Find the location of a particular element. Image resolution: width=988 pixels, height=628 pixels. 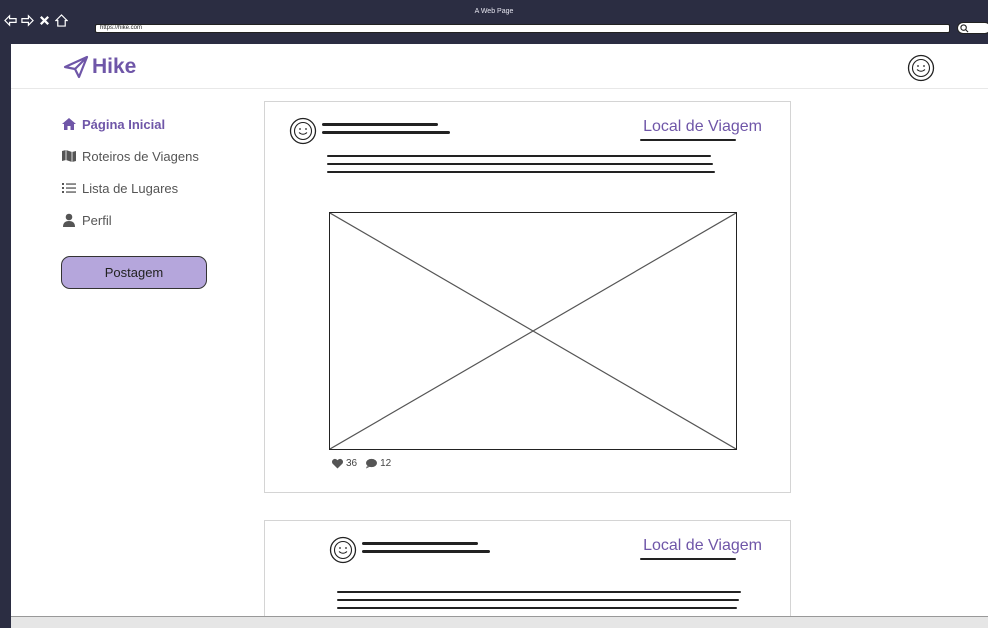

browser-nav is located at coordinates (36, 20).